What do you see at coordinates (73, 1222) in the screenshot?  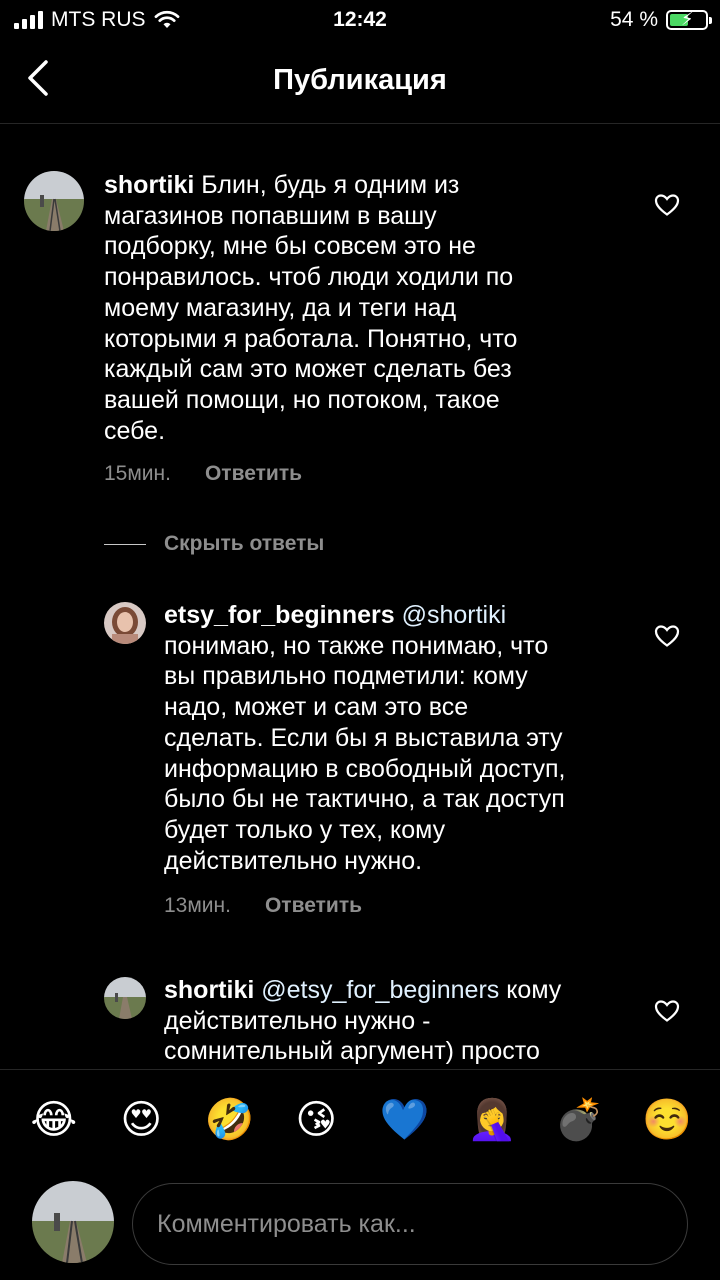 I see `my-avatar` at bounding box center [73, 1222].